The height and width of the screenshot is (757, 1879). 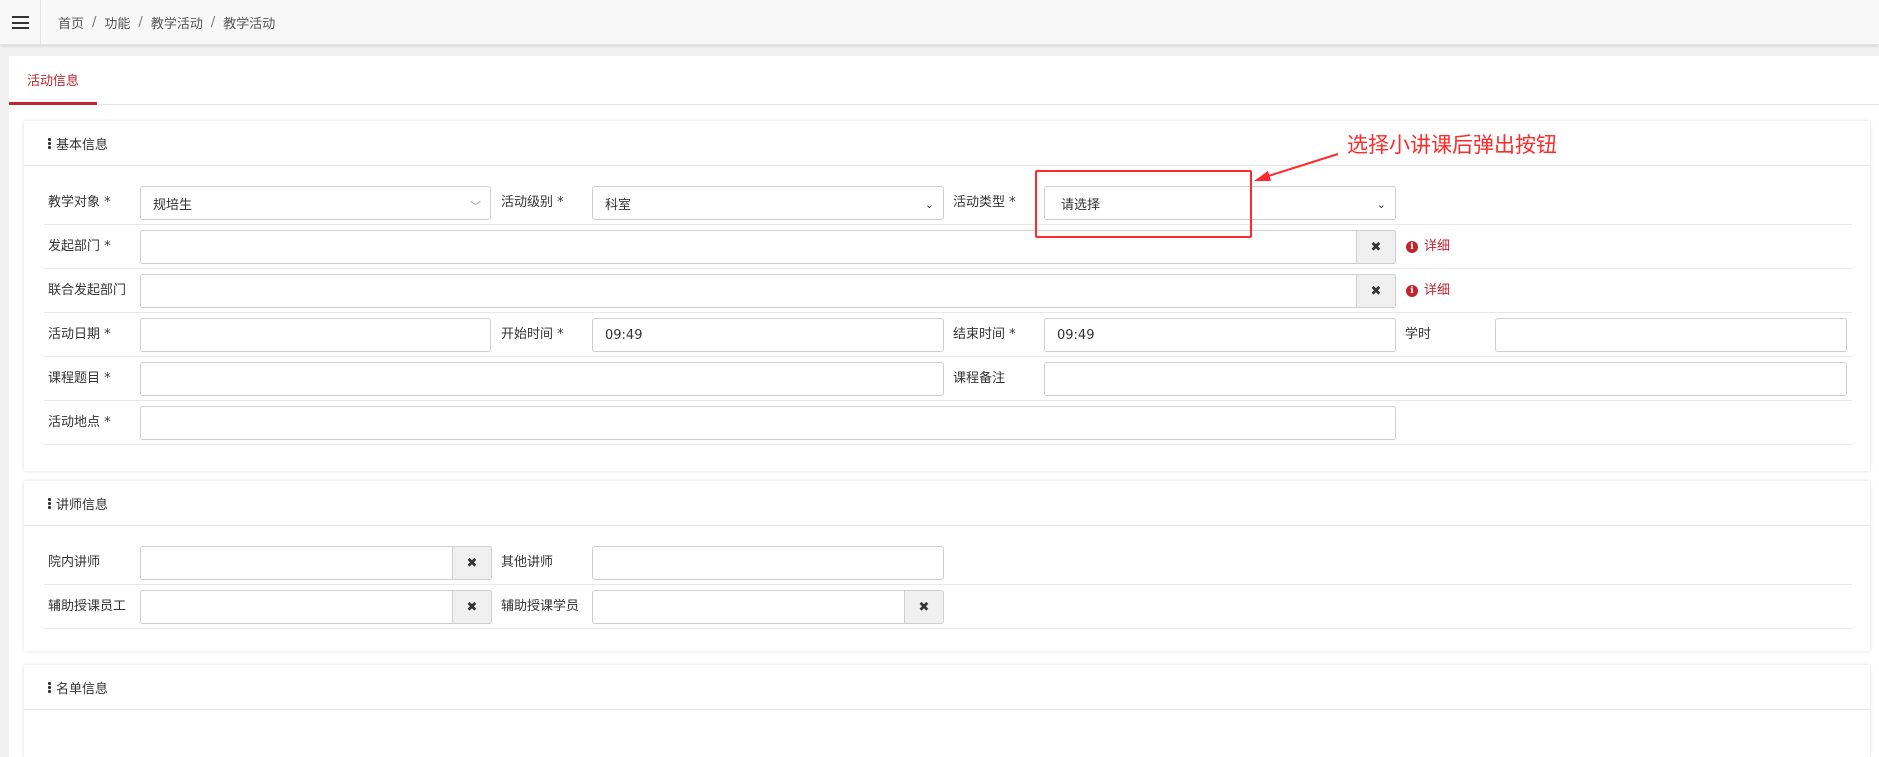 What do you see at coordinates (768, 335) in the screenshot?
I see `start-time-input: 09:49` at bounding box center [768, 335].